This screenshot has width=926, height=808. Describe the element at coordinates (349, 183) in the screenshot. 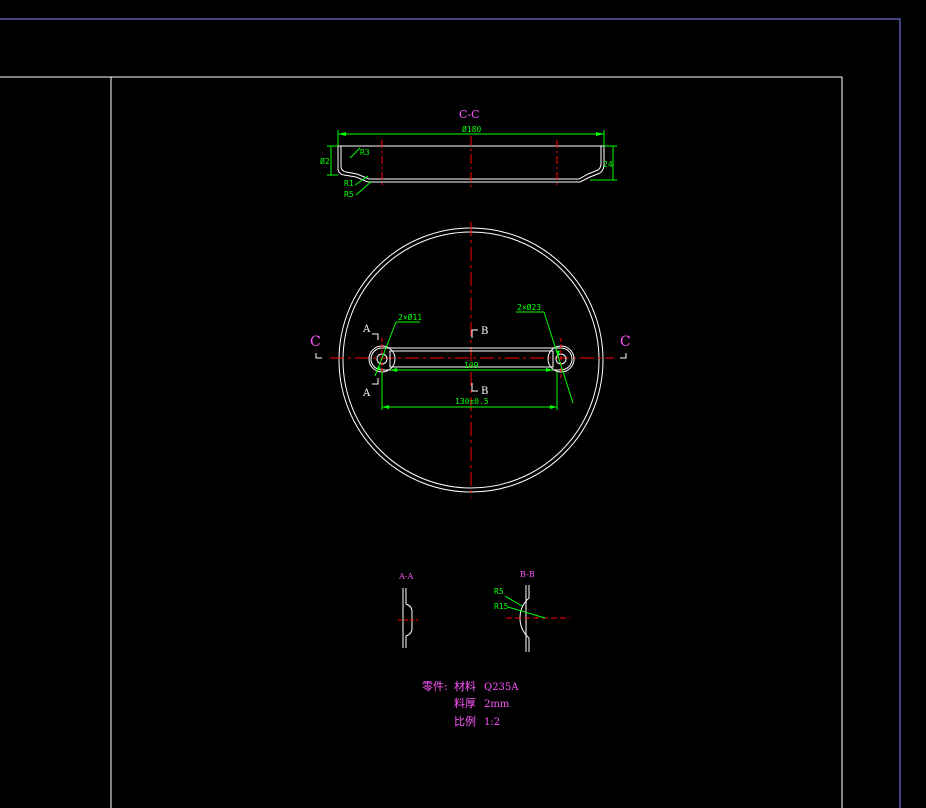

I see `dim-text-r1: R1` at that location.